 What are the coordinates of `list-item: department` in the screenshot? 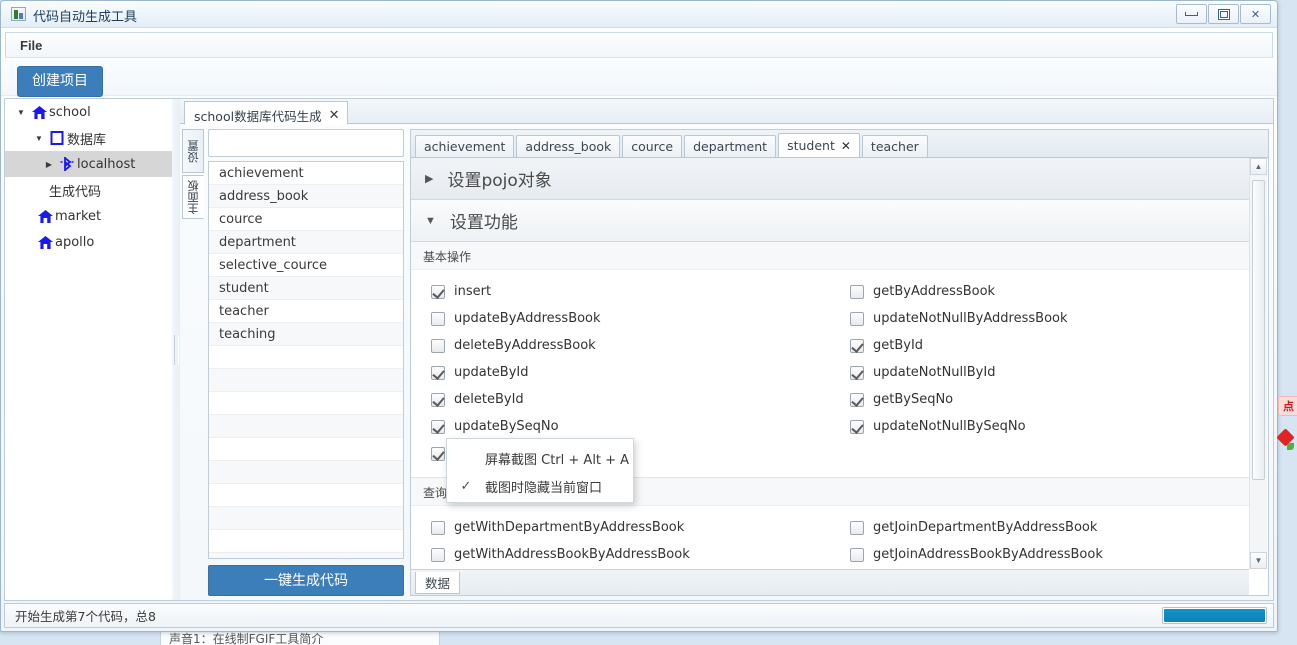 It's located at (306, 242).